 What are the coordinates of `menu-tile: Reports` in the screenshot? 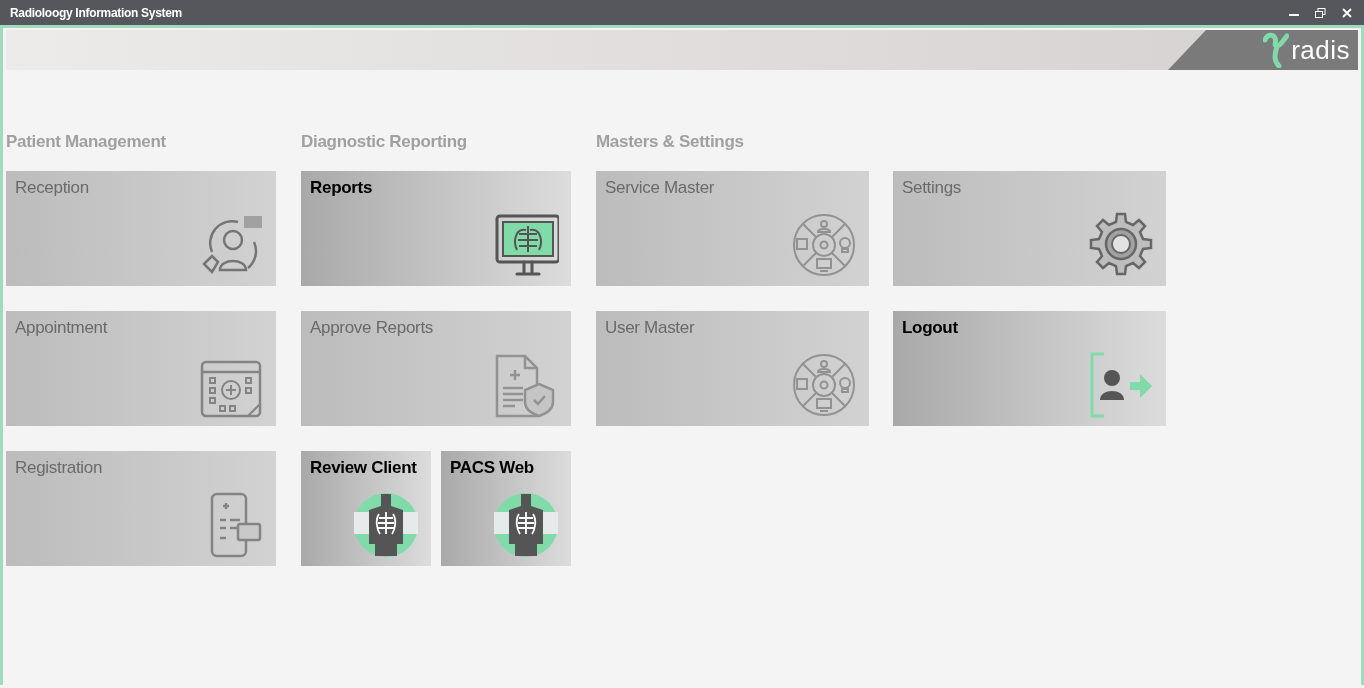 It's located at (436, 228).